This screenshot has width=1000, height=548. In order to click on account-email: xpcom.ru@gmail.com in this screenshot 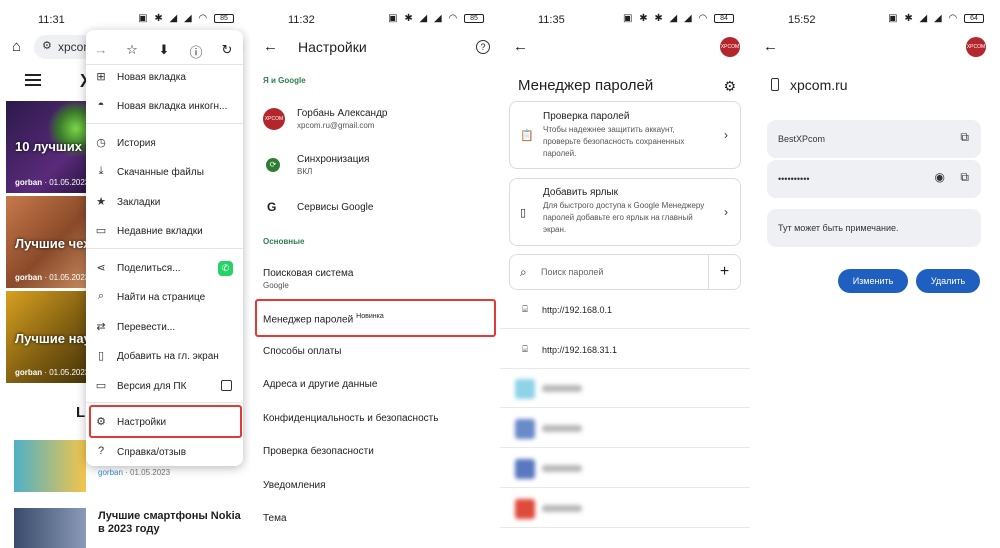, I will do `click(336, 125)`.